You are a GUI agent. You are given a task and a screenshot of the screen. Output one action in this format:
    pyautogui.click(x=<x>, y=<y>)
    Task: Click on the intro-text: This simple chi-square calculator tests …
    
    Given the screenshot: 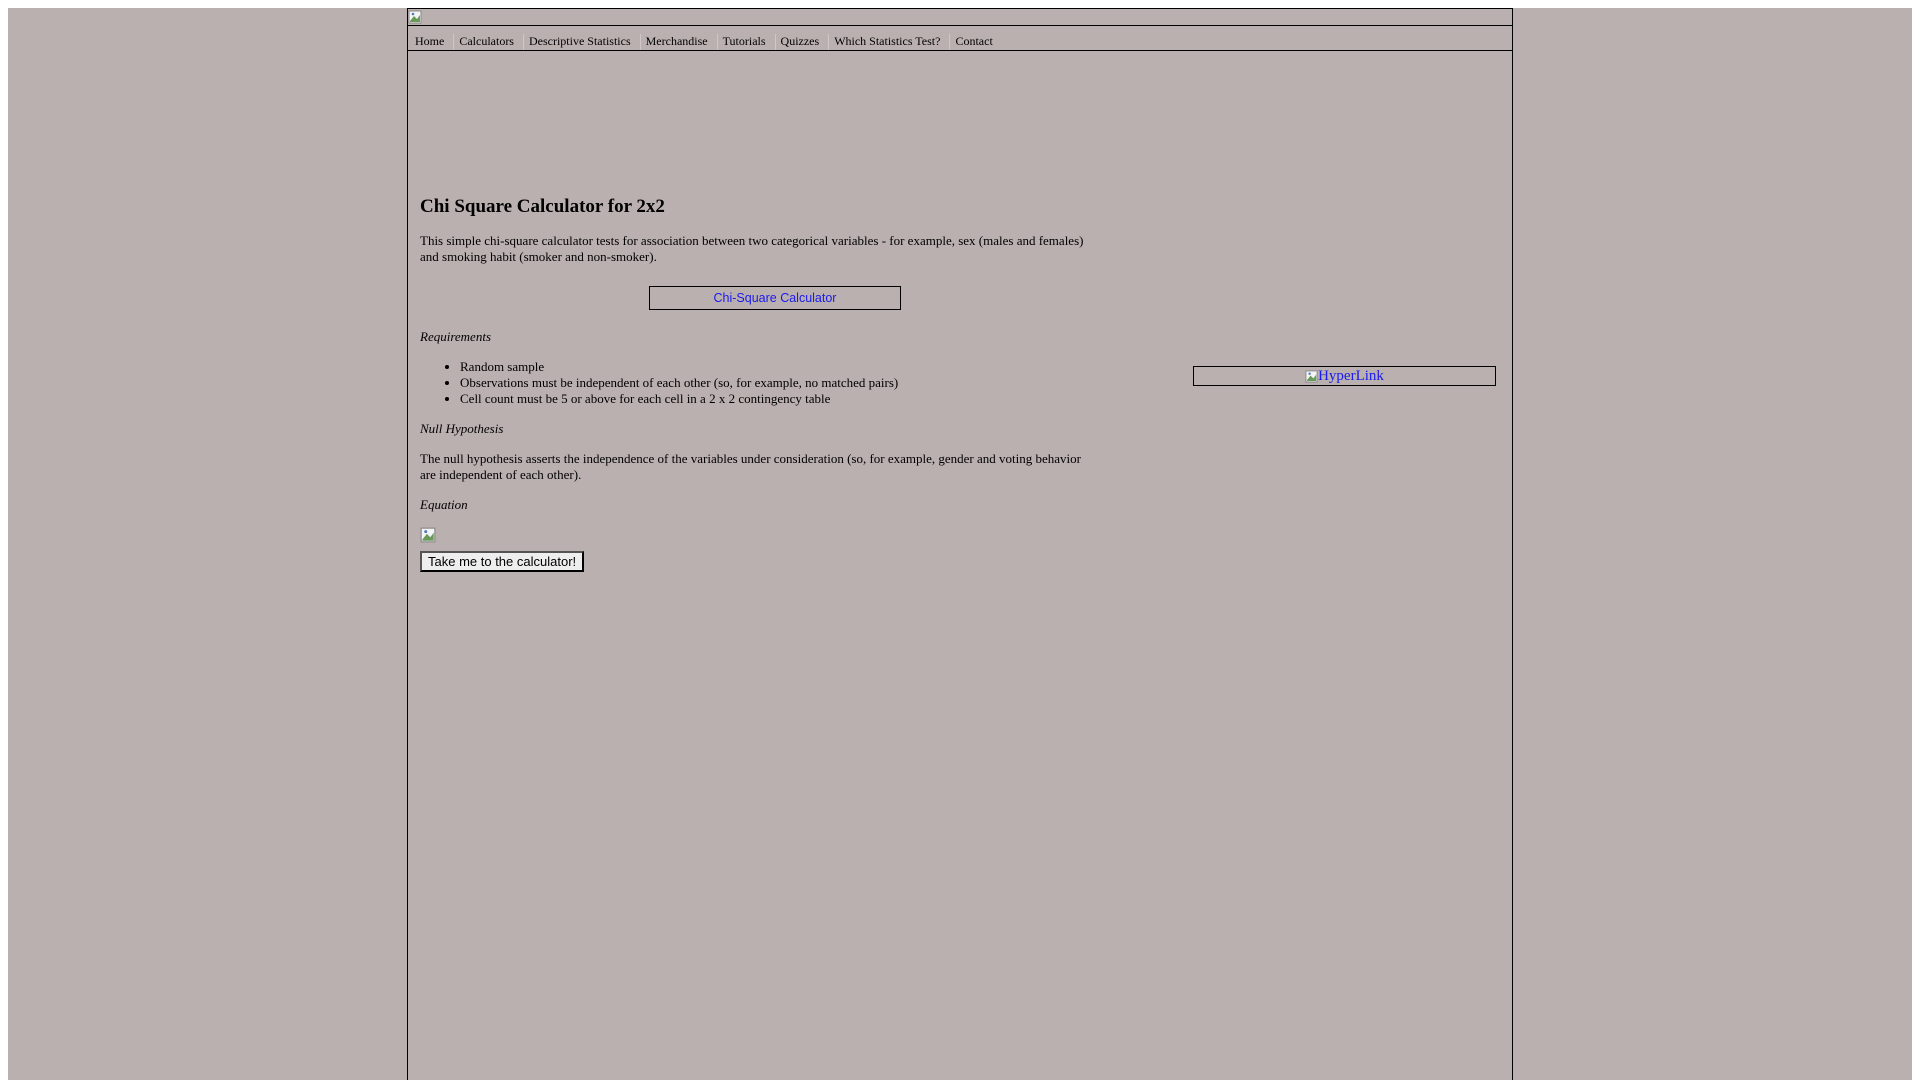 What is the action you would take?
    pyautogui.click(x=752, y=248)
    